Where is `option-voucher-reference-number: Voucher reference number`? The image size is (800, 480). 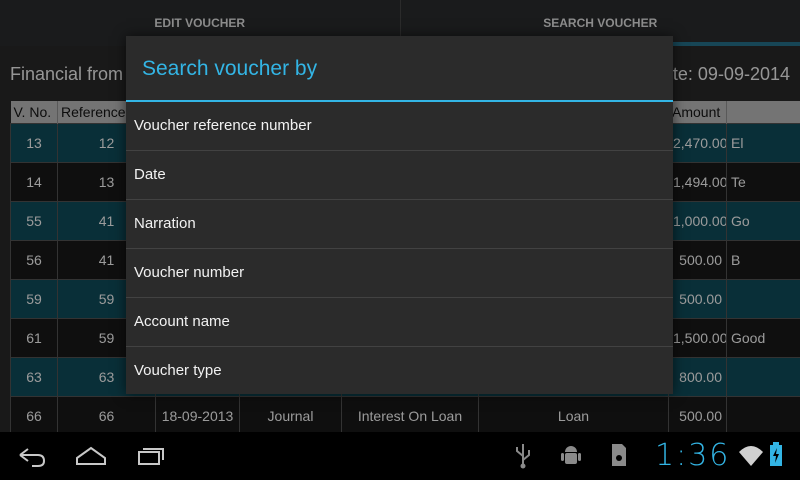 option-voucher-reference-number: Voucher reference number is located at coordinates (399, 126).